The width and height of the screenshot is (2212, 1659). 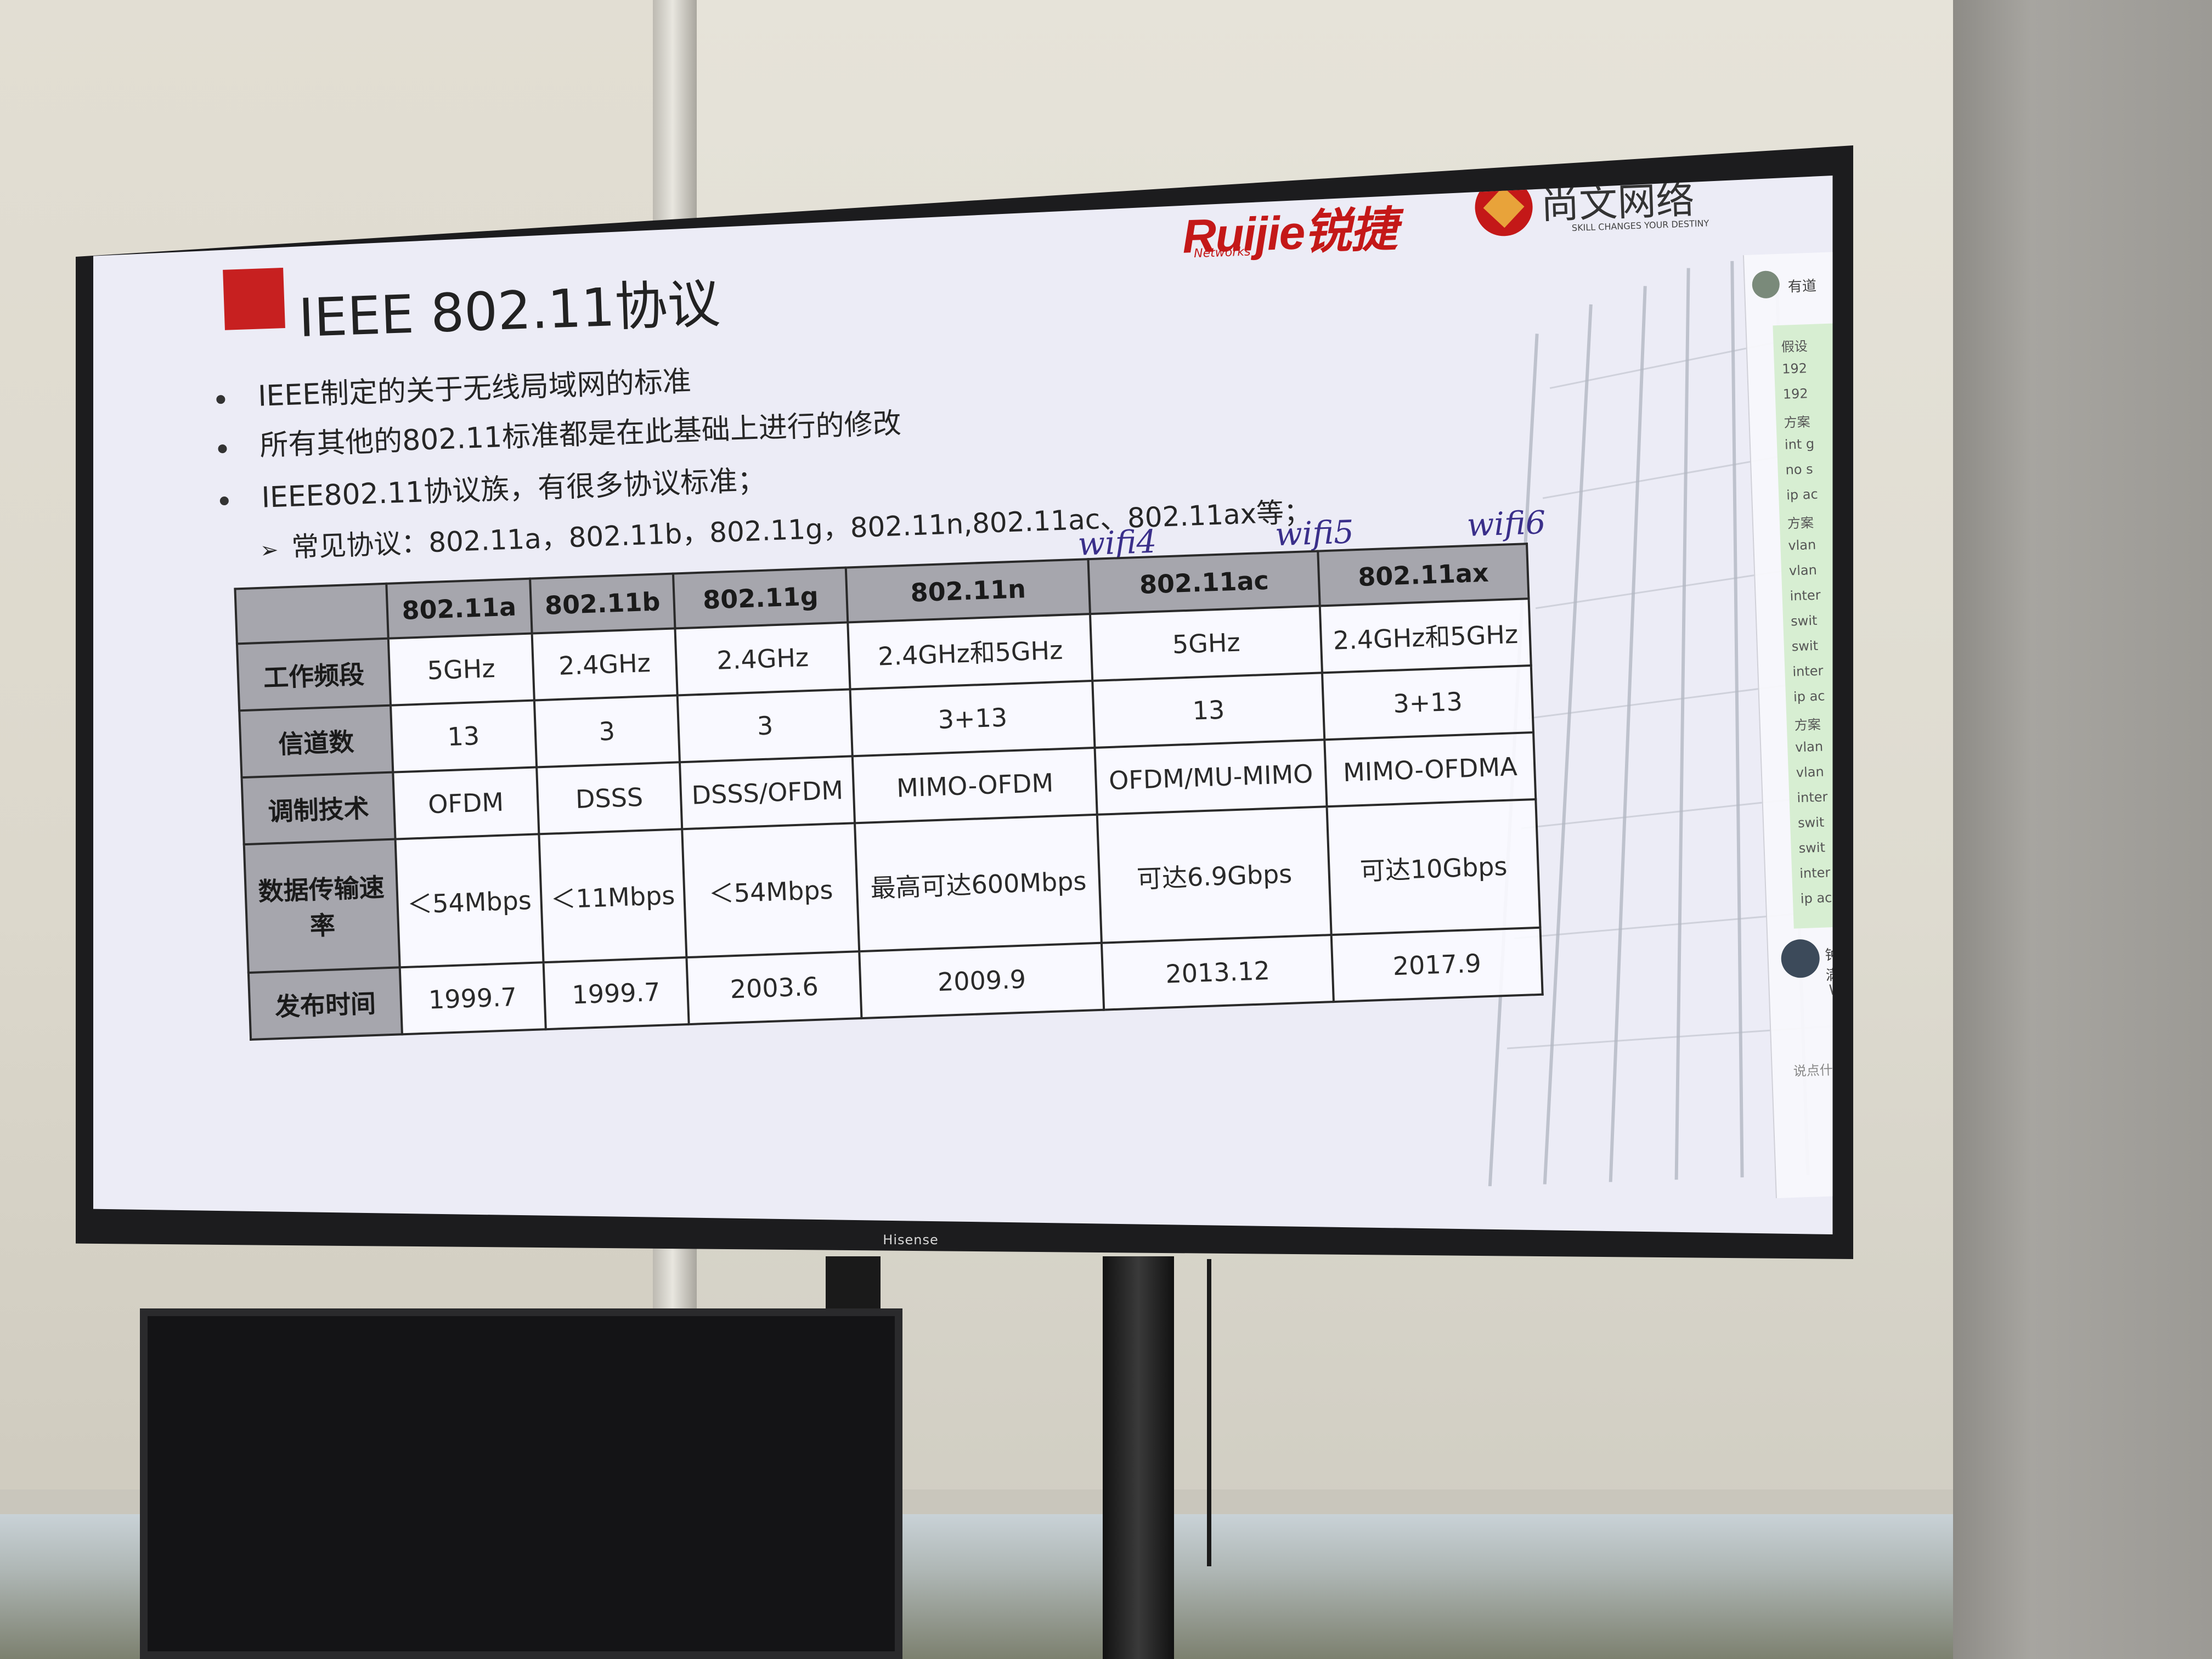 I want to click on bullet-item: IEEE制定的关于无线局域网的标准, so click(x=454, y=387).